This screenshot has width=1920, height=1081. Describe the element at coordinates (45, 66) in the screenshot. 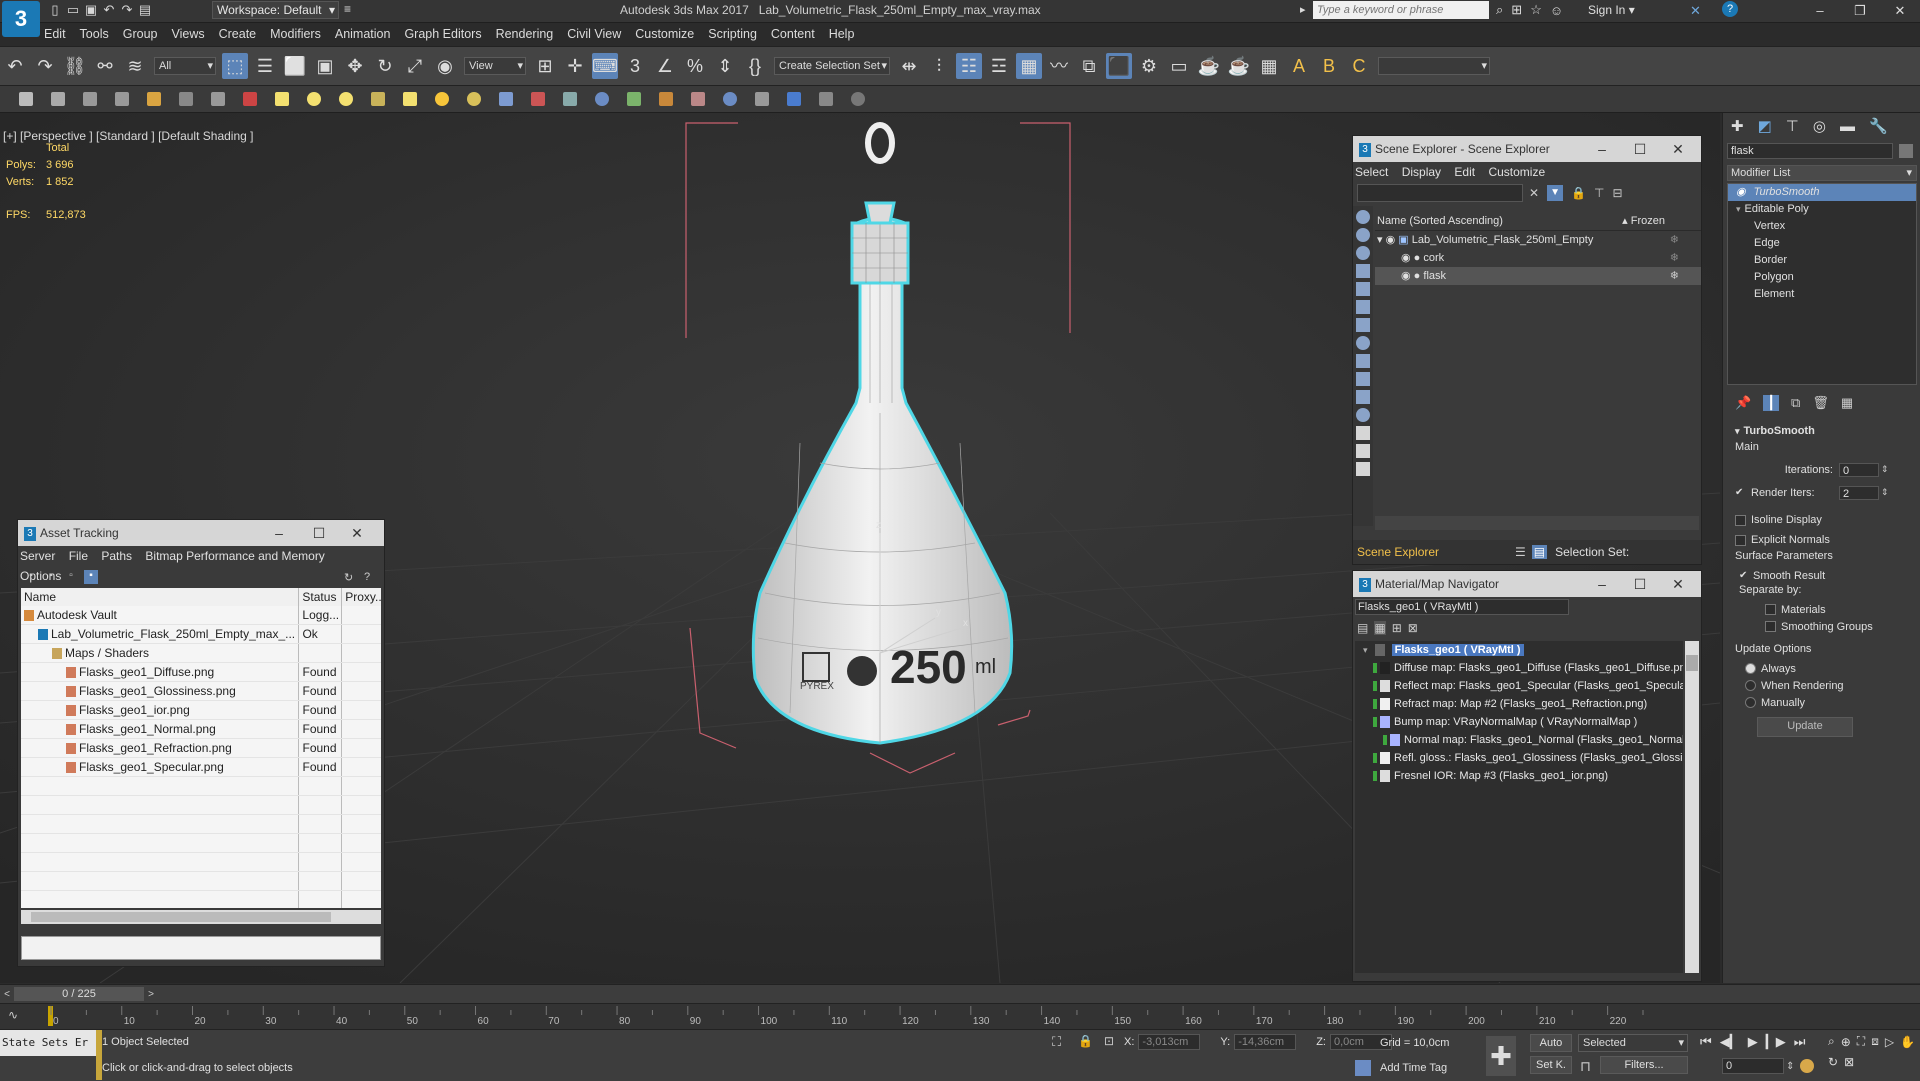

I see `redo-icon: ↷` at that location.